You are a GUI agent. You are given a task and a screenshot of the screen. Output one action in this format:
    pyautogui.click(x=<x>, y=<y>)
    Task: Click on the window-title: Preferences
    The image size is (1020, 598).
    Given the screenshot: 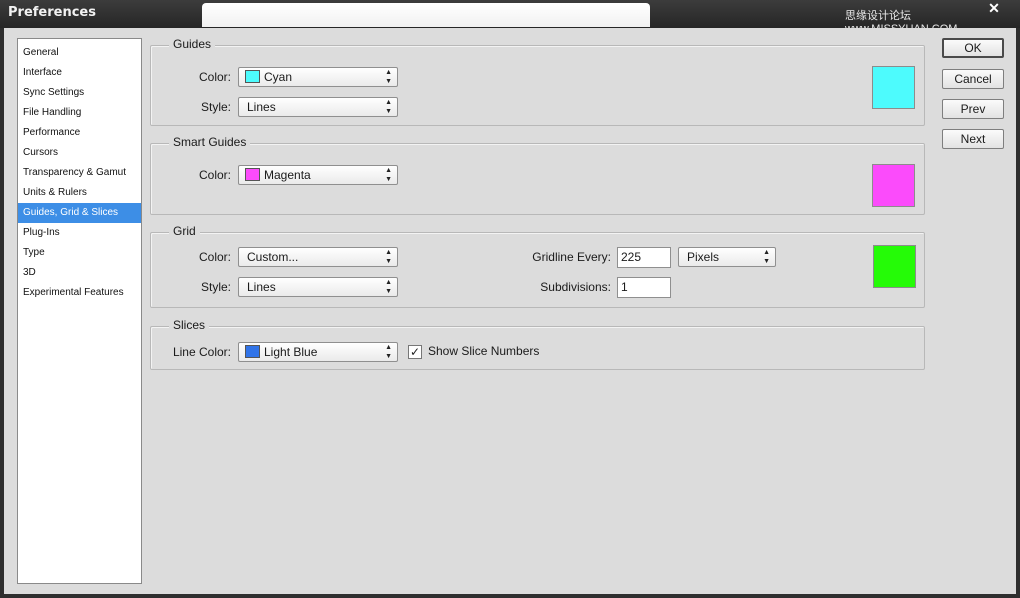 What is the action you would take?
    pyautogui.click(x=52, y=12)
    